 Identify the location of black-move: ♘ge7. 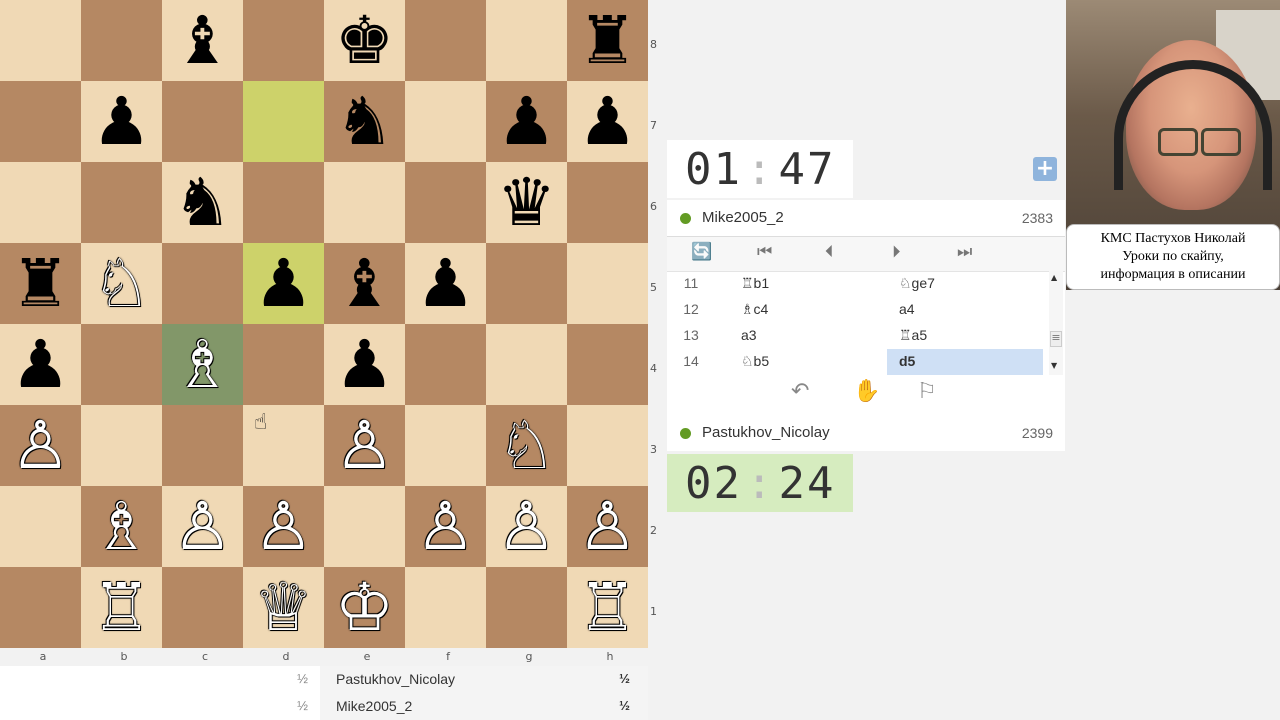
(965, 284).